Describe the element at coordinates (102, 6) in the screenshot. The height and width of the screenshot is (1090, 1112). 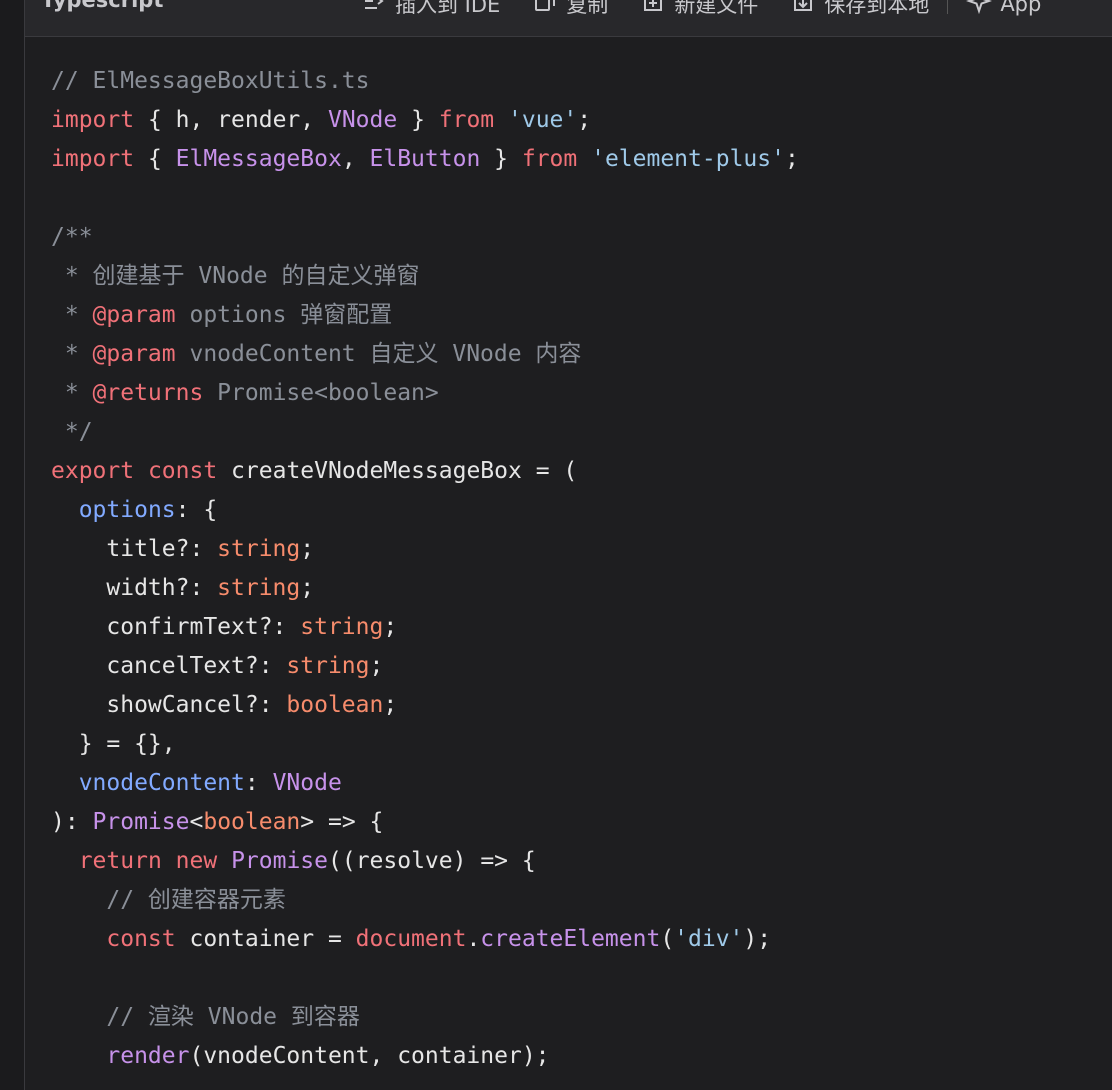
I see `language-label: Typescript` at that location.